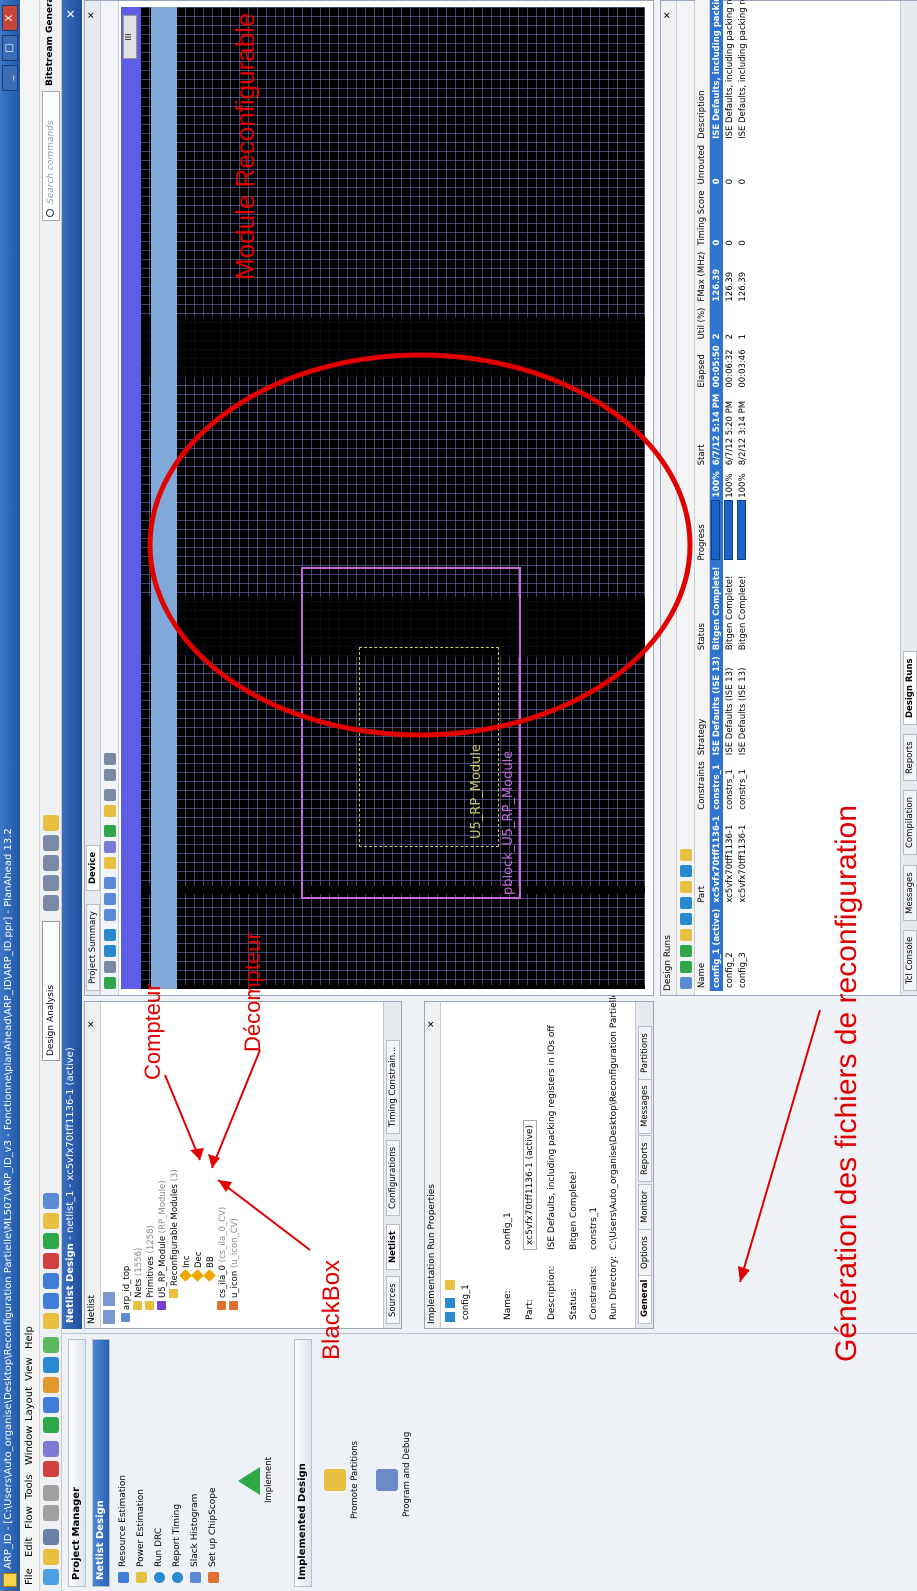 The width and height of the screenshot is (917, 1591). Describe the element at coordinates (331, 1309) in the screenshot. I see `annotation-blackbox: BlackBox` at that location.